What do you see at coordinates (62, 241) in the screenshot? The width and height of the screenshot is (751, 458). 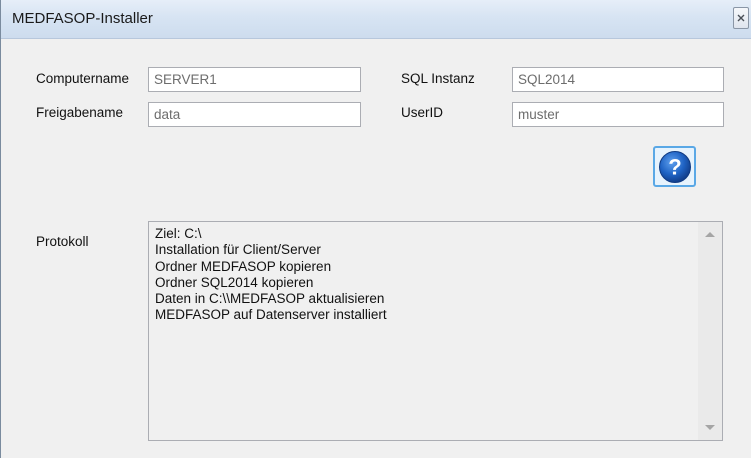 I see `protokoll-label: Protokoll` at bounding box center [62, 241].